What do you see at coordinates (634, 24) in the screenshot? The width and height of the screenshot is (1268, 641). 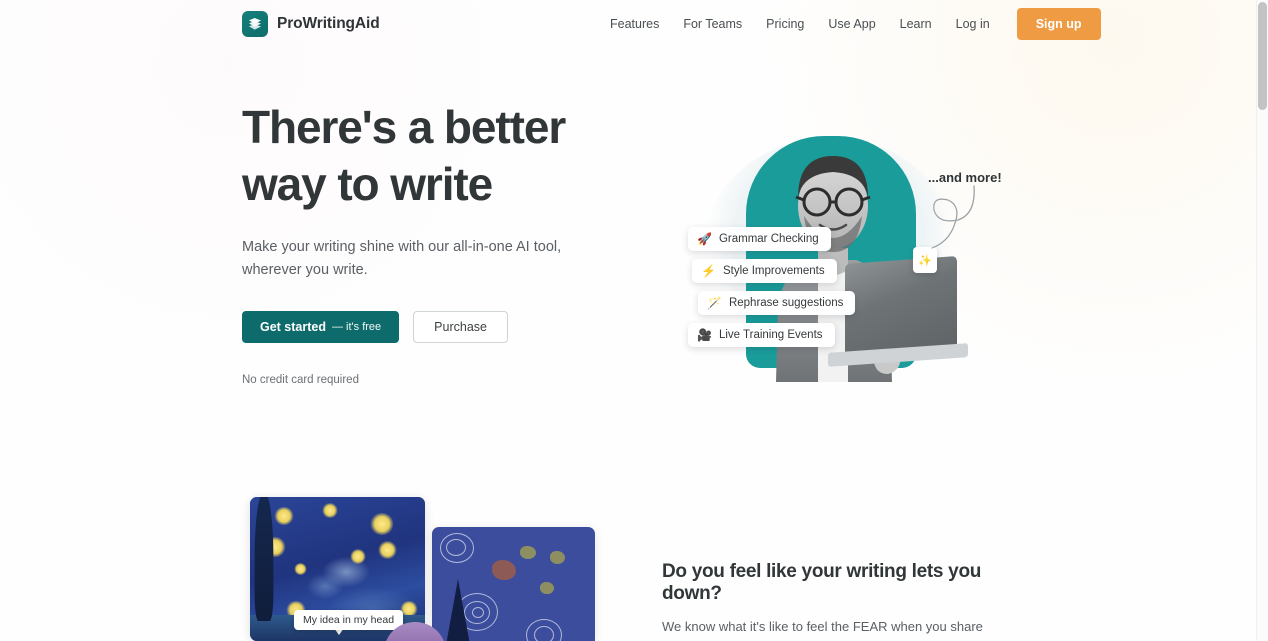 I see `nav-item-features: Features` at bounding box center [634, 24].